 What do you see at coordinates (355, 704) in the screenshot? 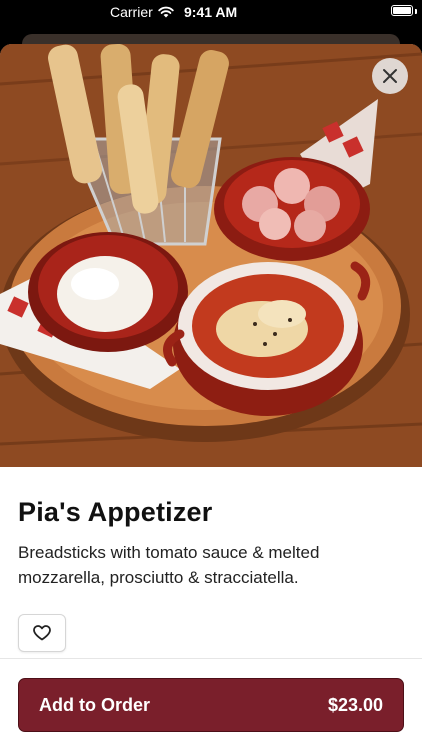
I see `order-price: $23.00` at bounding box center [355, 704].